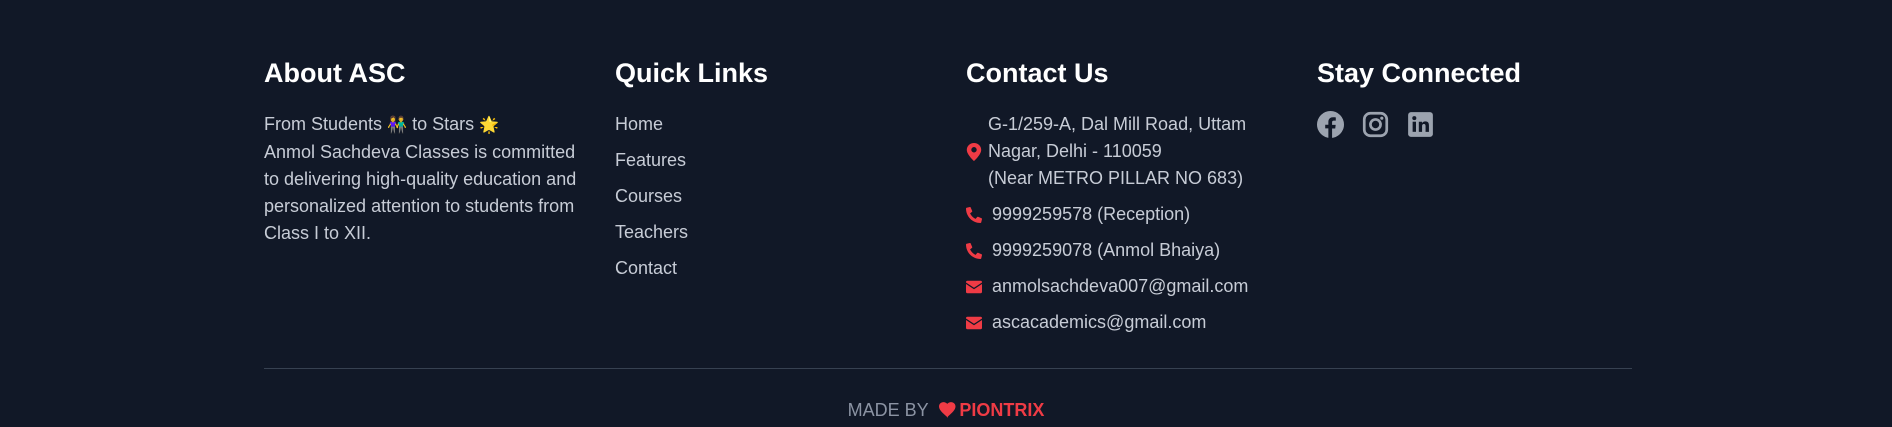 This screenshot has width=1892, height=427. I want to click on email-academics: ascacademics@gmail.com, so click(1099, 322).